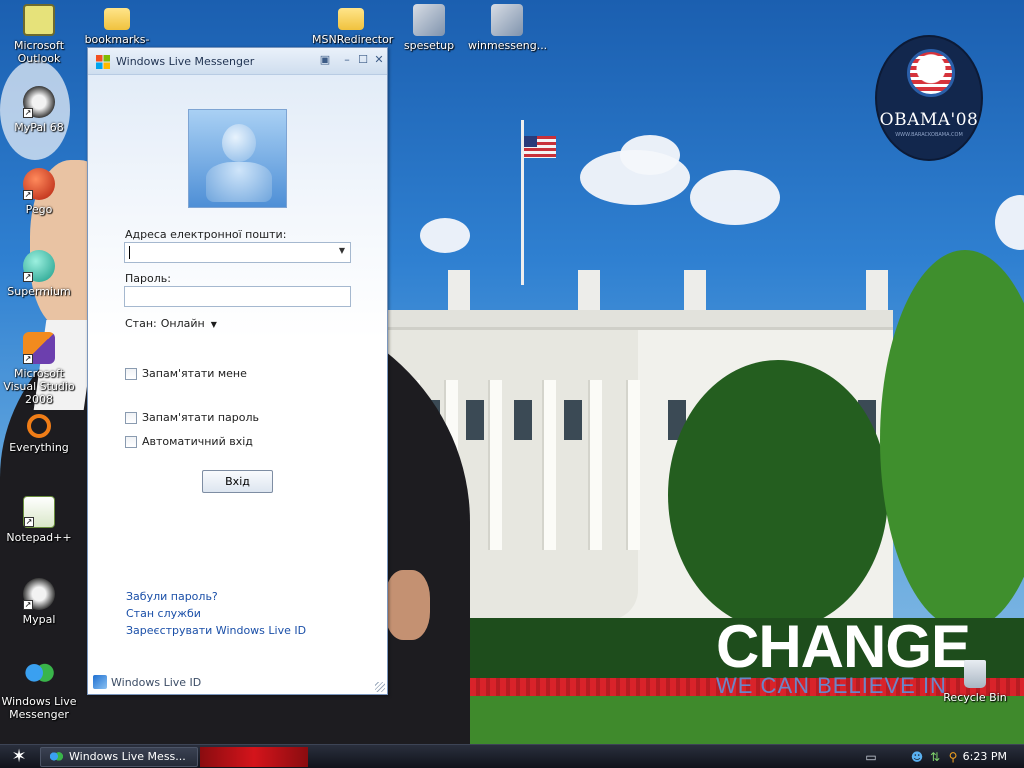  What do you see at coordinates (39, 447) in the screenshot?
I see `desktop-icon-label: Everything` at bounding box center [39, 447].